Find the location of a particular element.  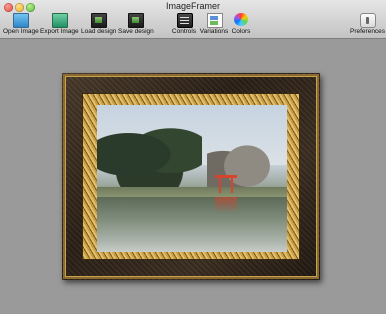

preferences-label: Preferences is located at coordinates (368, 31).